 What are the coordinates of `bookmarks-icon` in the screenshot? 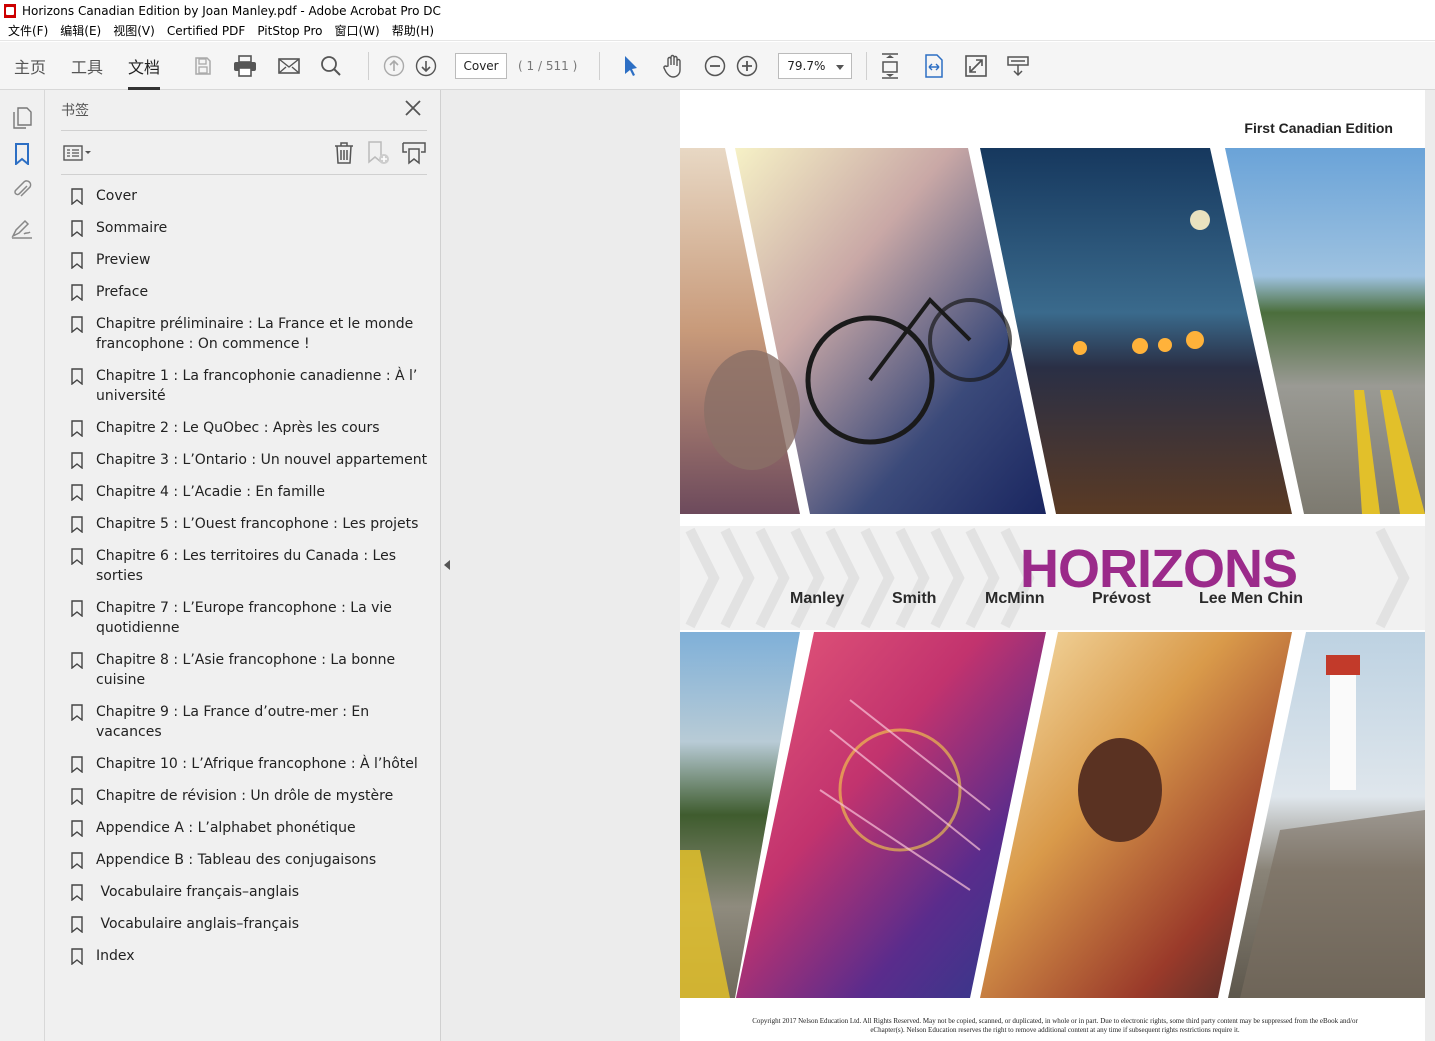 It's located at (22, 154).